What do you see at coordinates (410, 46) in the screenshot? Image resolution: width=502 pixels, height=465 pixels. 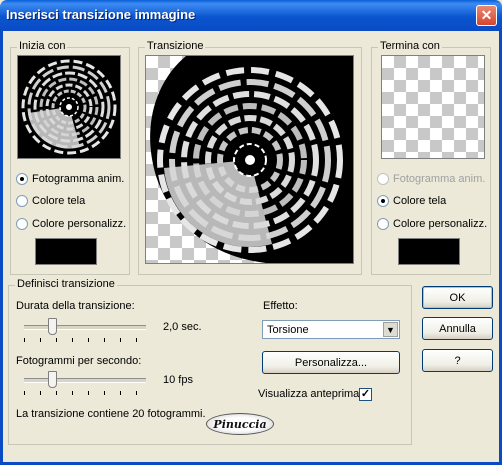 I see `end-group-label: Termina con` at bounding box center [410, 46].